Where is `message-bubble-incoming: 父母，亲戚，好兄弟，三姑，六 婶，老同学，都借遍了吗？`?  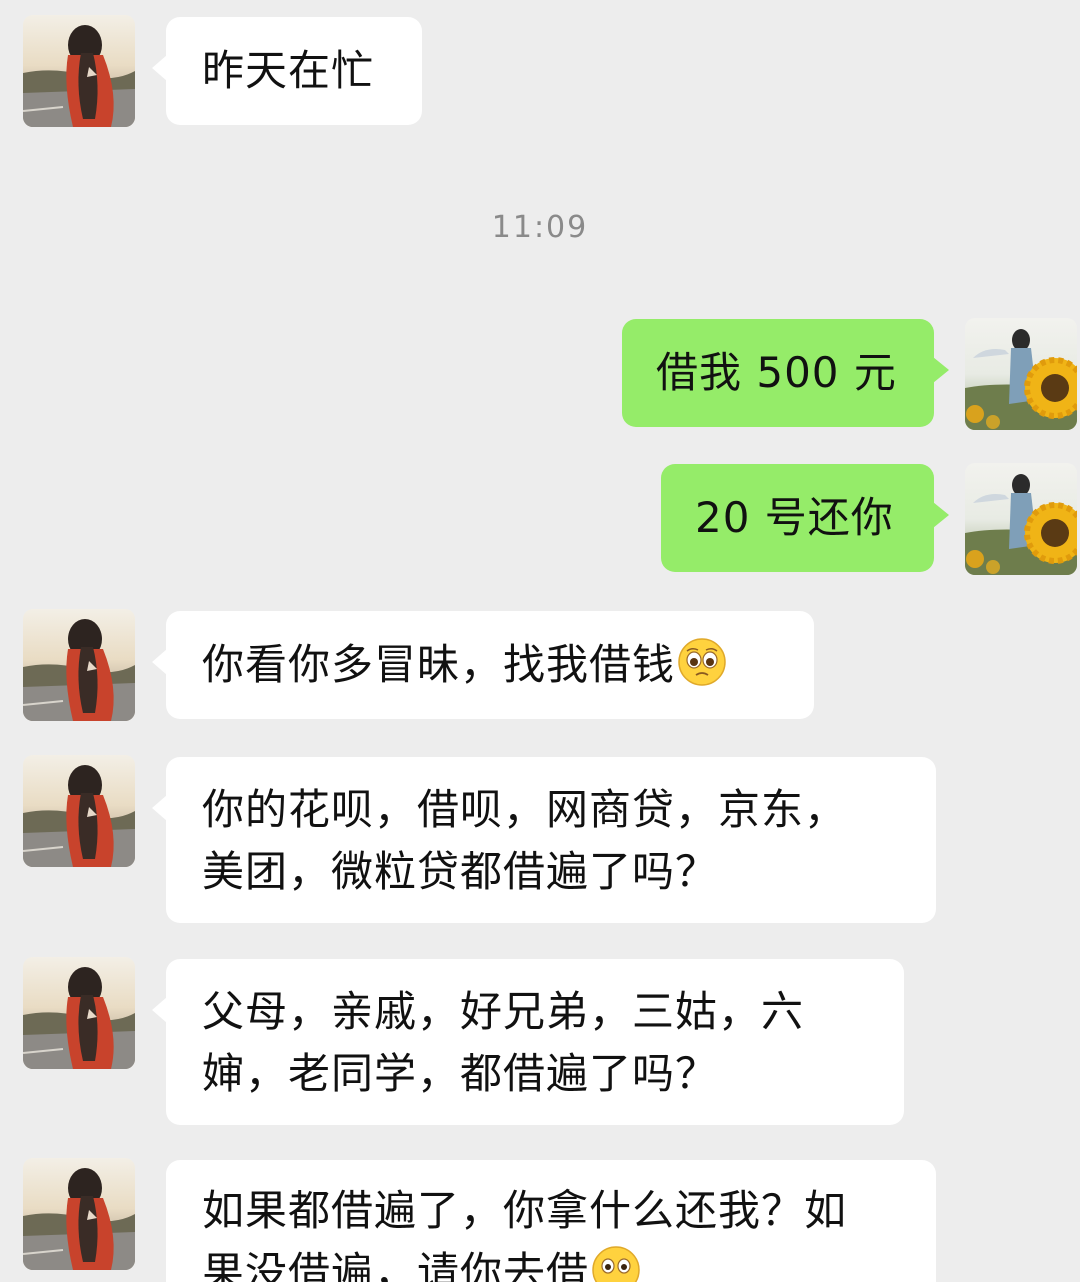
message-bubble-incoming: 父母，亲戚，好兄弟，三姑，六 婶，老同学，都借遍了吗？ is located at coordinates (528, 1042).